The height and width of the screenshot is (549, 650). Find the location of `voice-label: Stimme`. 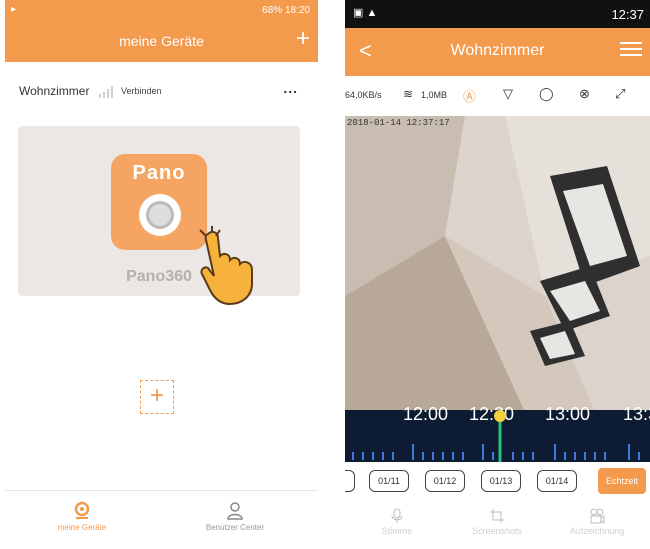

voice-label: Stimme is located at coordinates (397, 531).